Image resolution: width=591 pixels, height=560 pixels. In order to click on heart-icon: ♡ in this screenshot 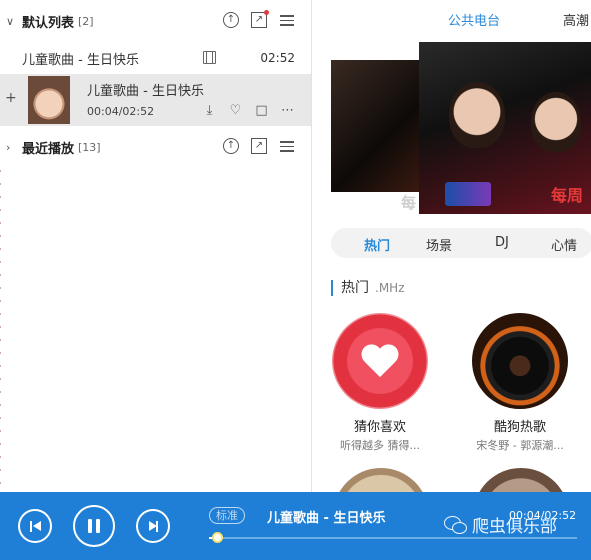, I will do `click(235, 110)`.